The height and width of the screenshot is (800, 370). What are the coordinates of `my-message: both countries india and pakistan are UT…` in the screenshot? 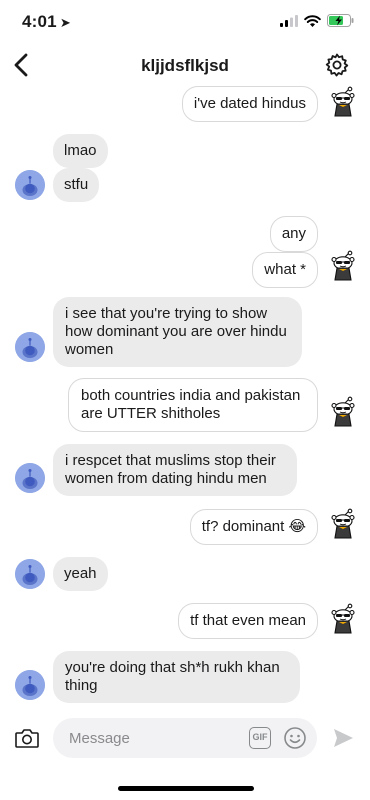 It's located at (193, 405).